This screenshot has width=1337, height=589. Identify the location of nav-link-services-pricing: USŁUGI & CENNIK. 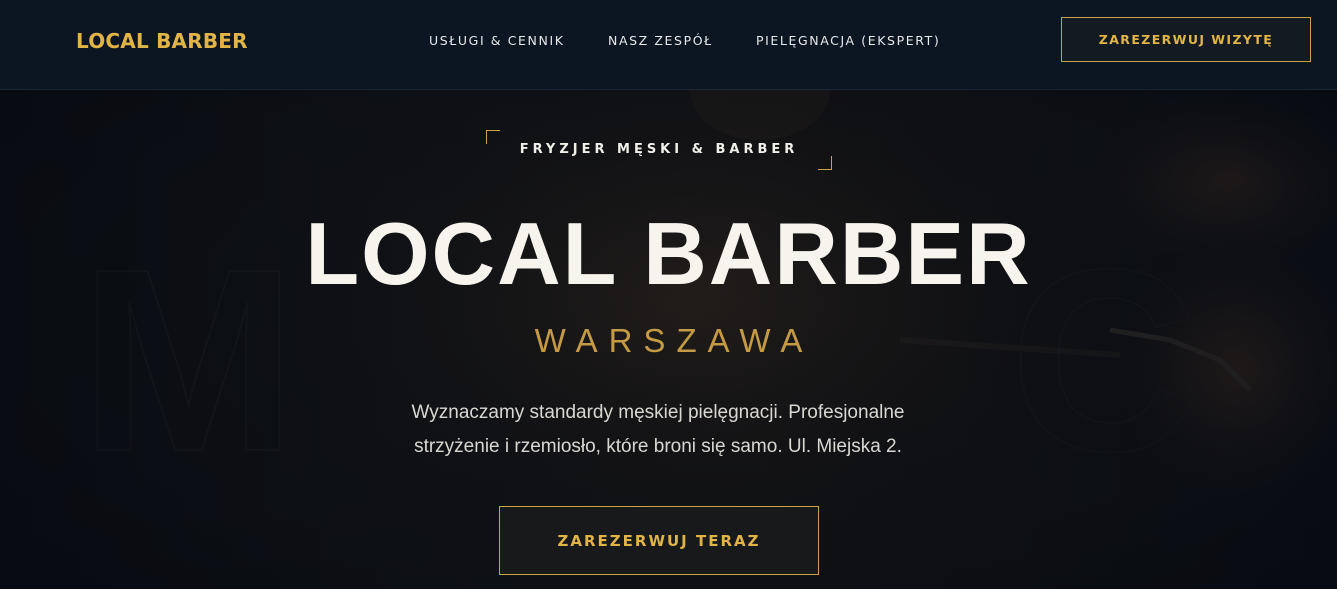
(497, 40).